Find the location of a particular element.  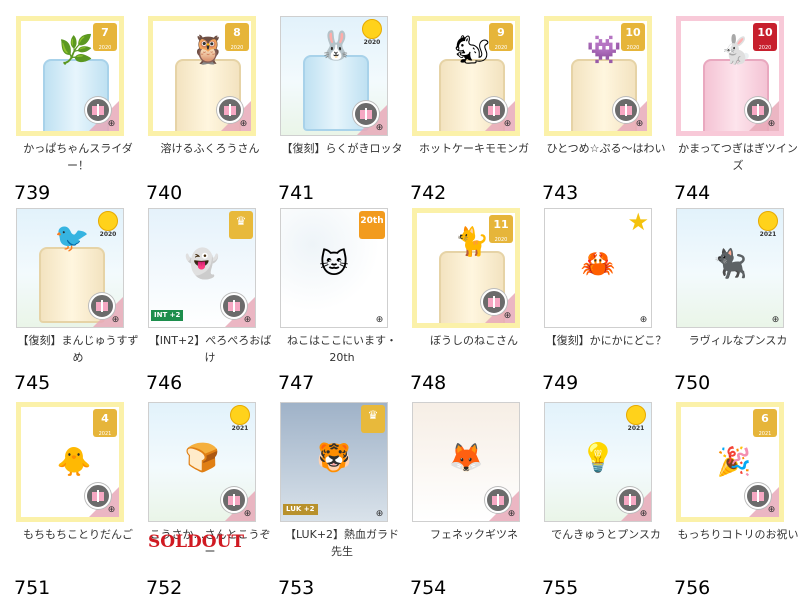

item-thumbnail: 🐰 2020 ⊕ is located at coordinates (334, 76).